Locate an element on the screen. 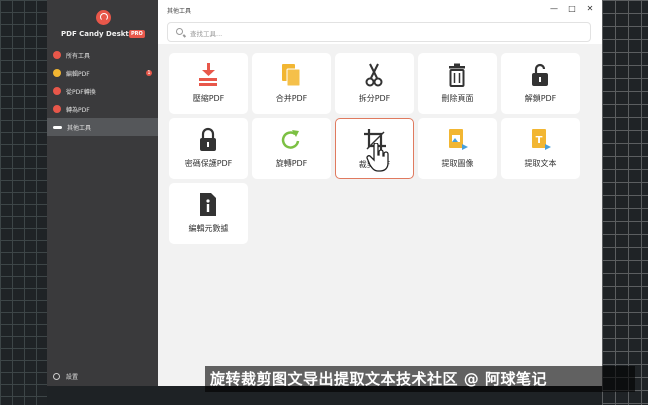 Image resolution: width=648 pixels, height=405 pixels. window-title: 其他工具 is located at coordinates (179, 11).